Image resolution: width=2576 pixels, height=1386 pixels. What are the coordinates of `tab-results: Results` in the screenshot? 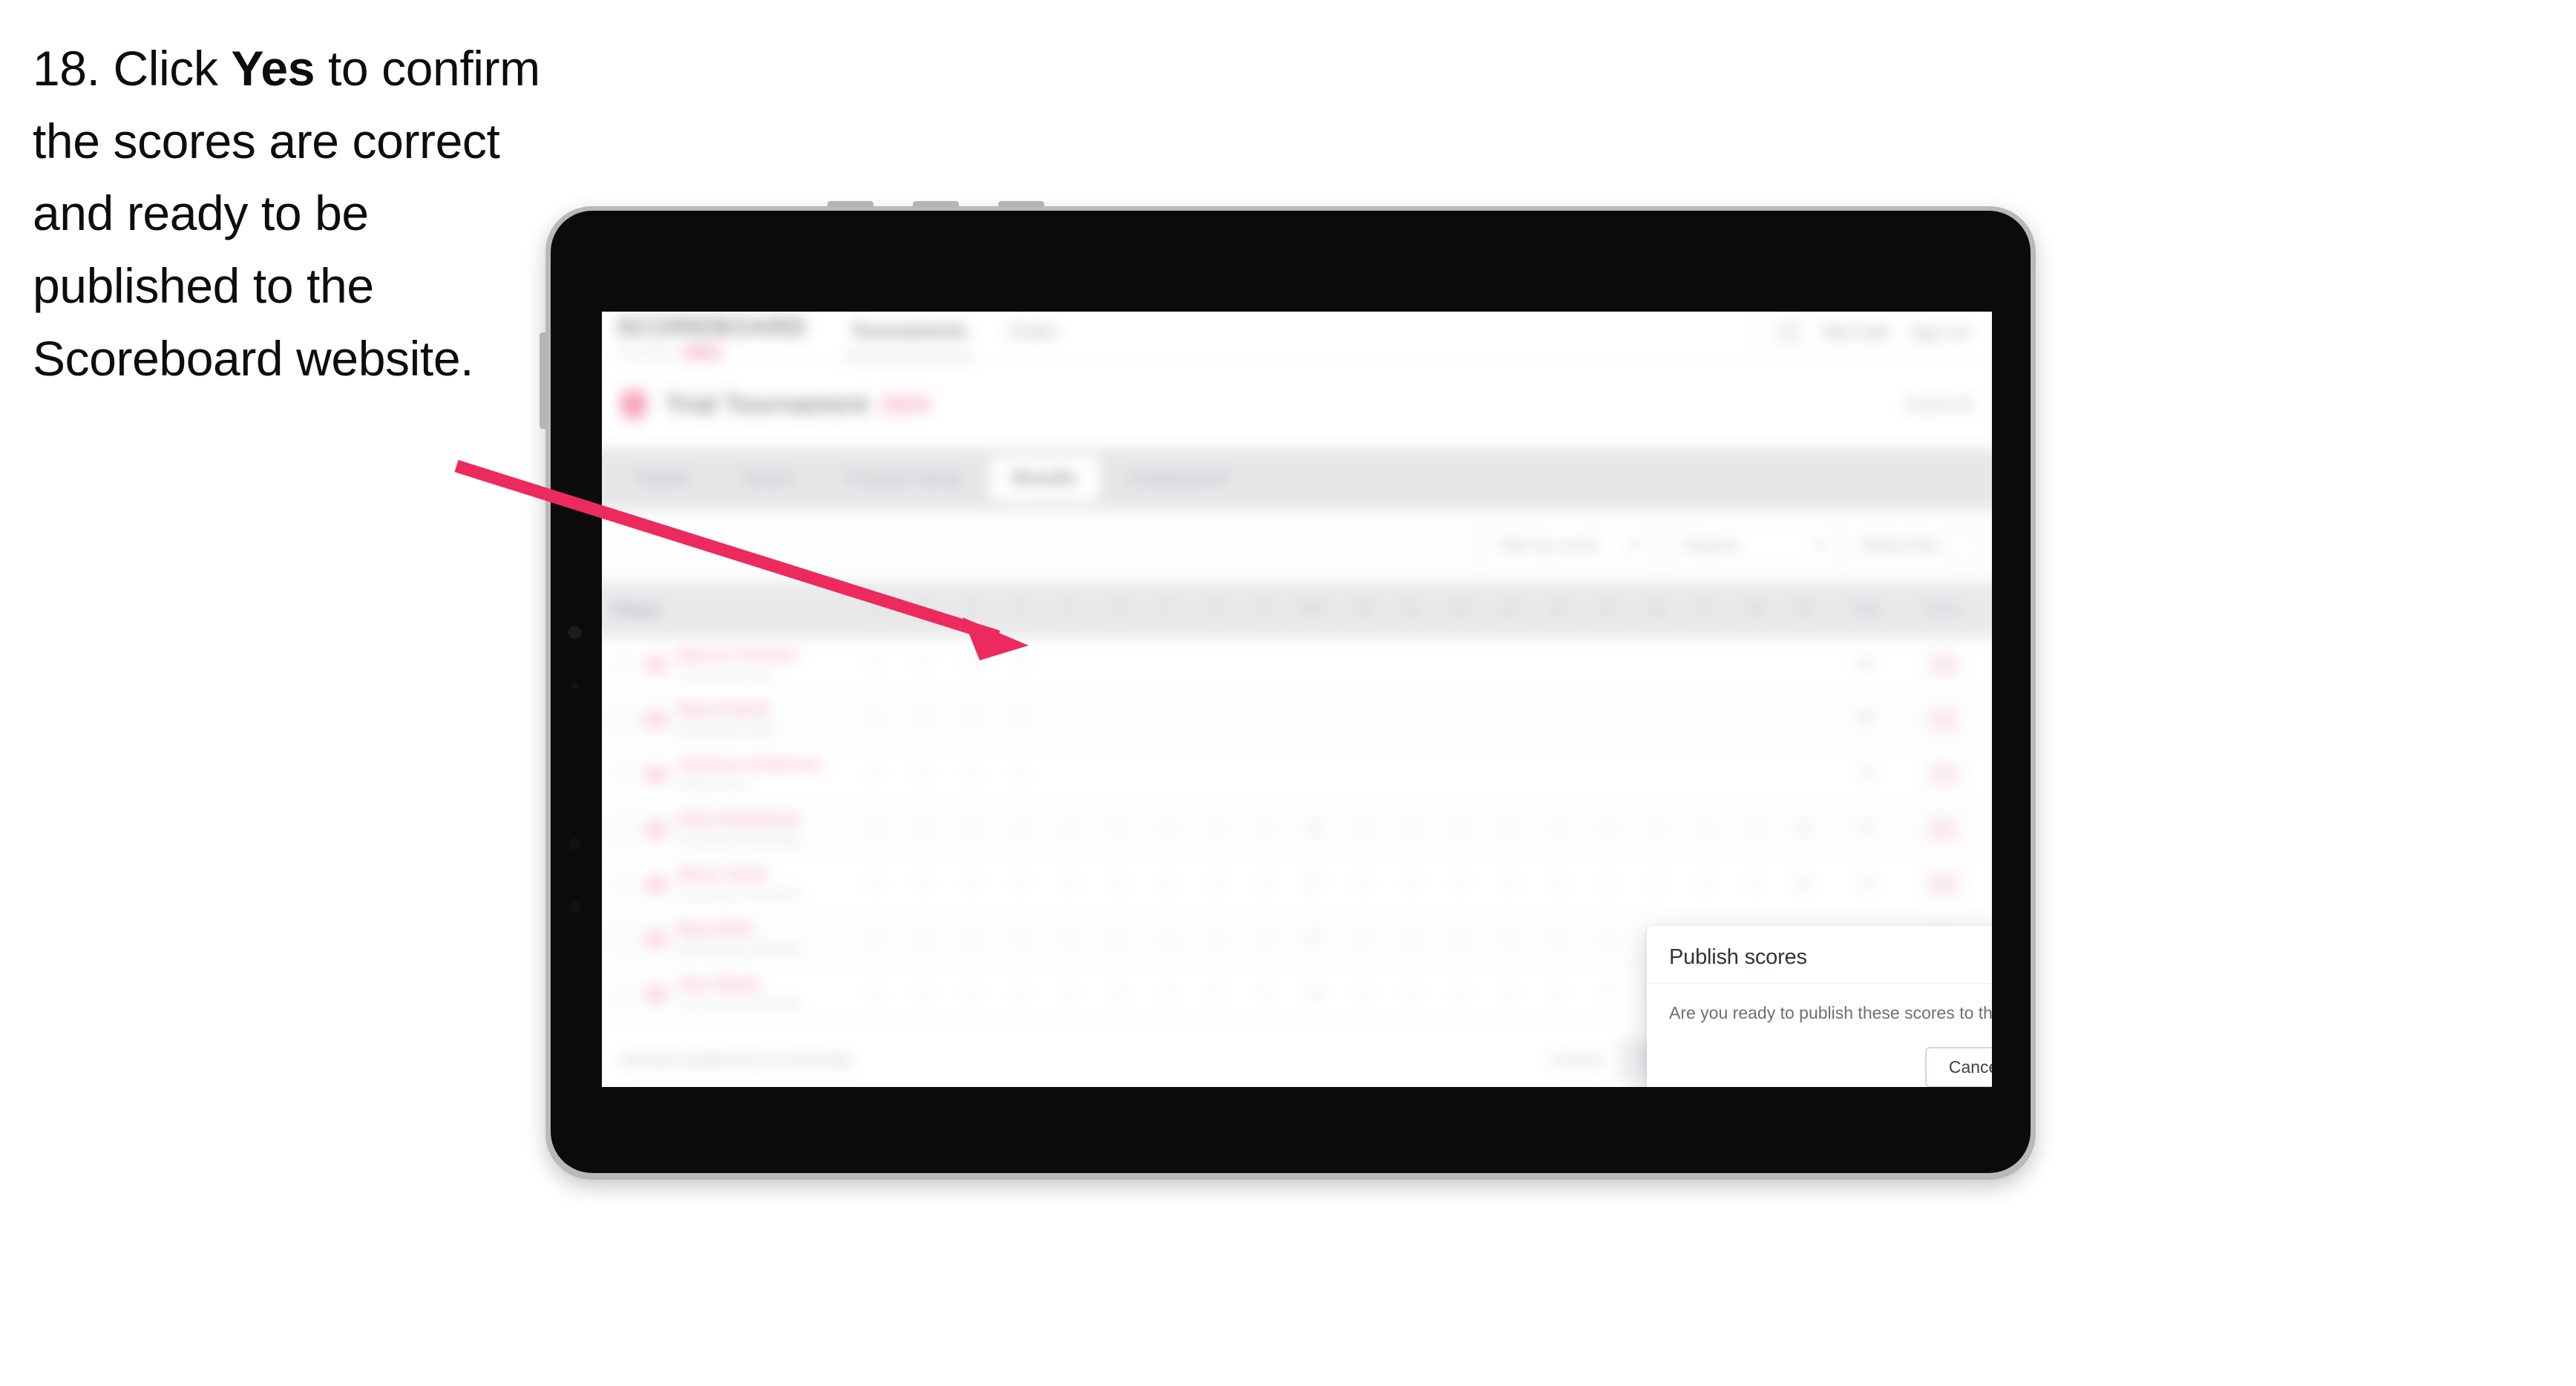 It's located at (1044, 479).